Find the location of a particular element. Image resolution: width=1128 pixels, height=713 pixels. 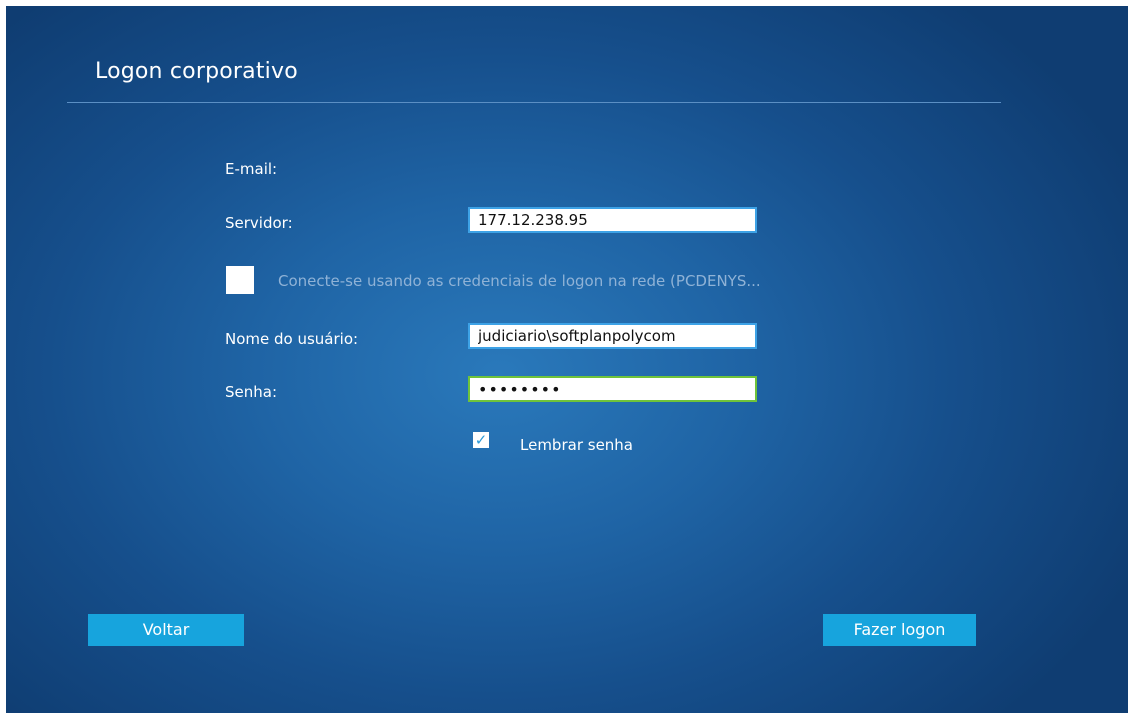

email-label: E-mail: is located at coordinates (251, 169).